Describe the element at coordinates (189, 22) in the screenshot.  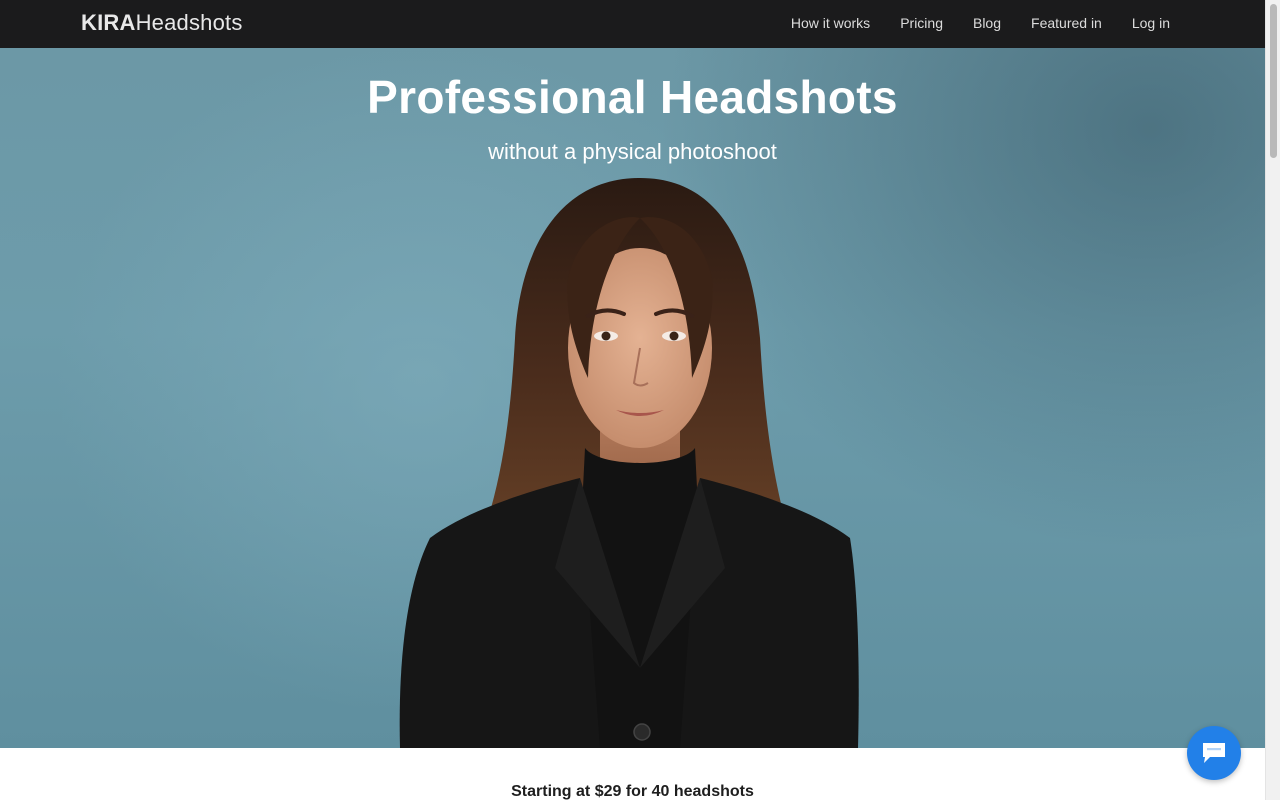
I see `logo-light-text: Headshots` at that location.